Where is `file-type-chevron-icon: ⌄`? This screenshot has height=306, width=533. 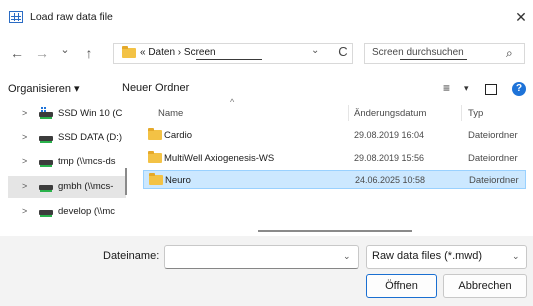 file-type-chevron-icon: ⌄ is located at coordinates (516, 256).